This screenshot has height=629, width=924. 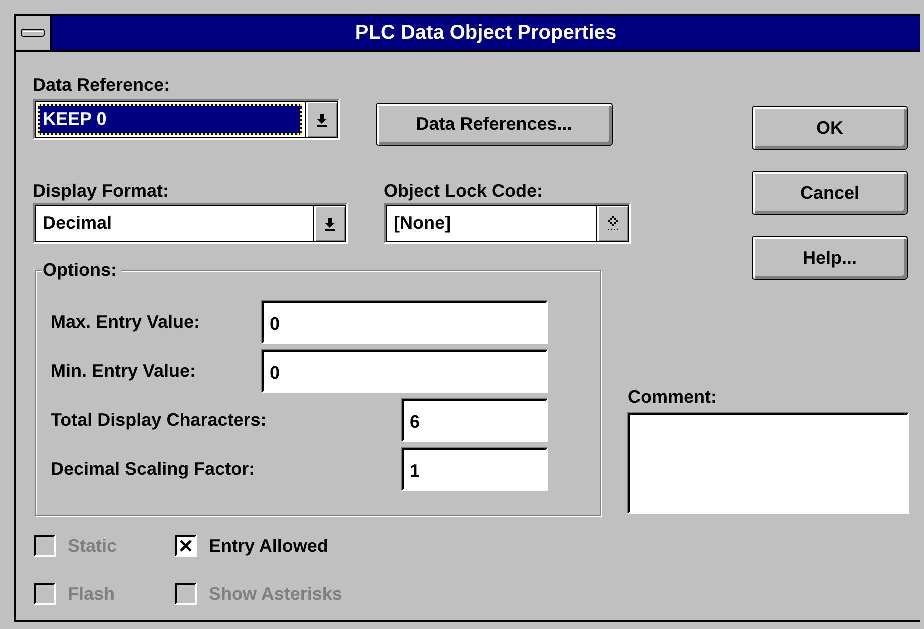 I want to click on spin-button, so click(x=612, y=223).